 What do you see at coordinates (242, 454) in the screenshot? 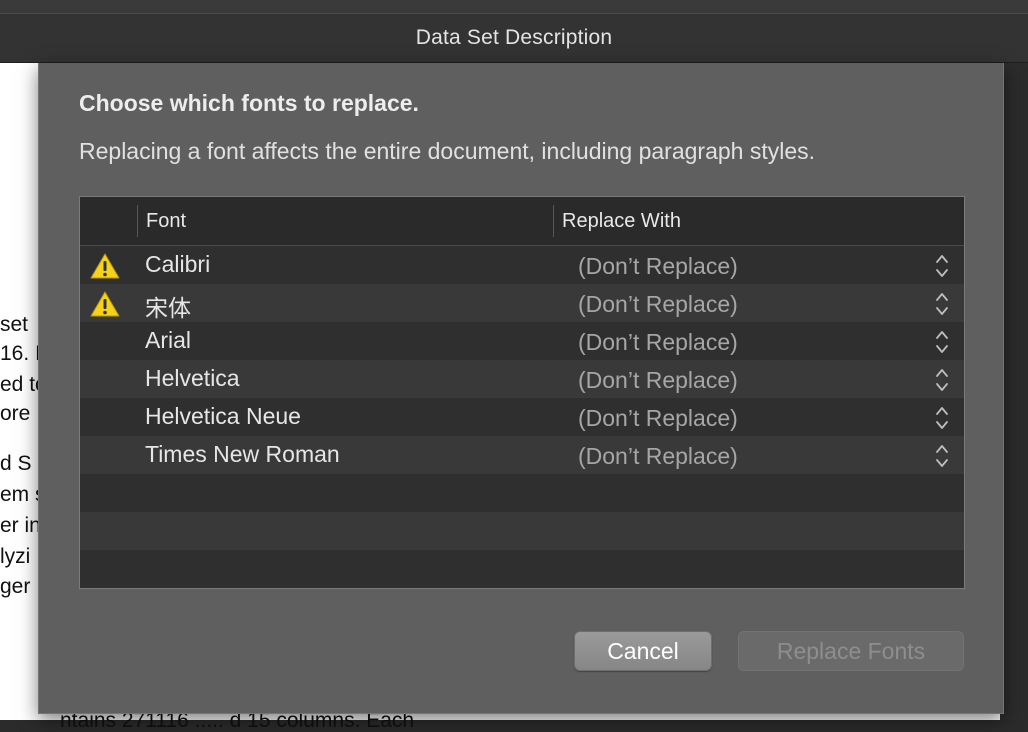
I see `font-name: Times New Roman` at bounding box center [242, 454].